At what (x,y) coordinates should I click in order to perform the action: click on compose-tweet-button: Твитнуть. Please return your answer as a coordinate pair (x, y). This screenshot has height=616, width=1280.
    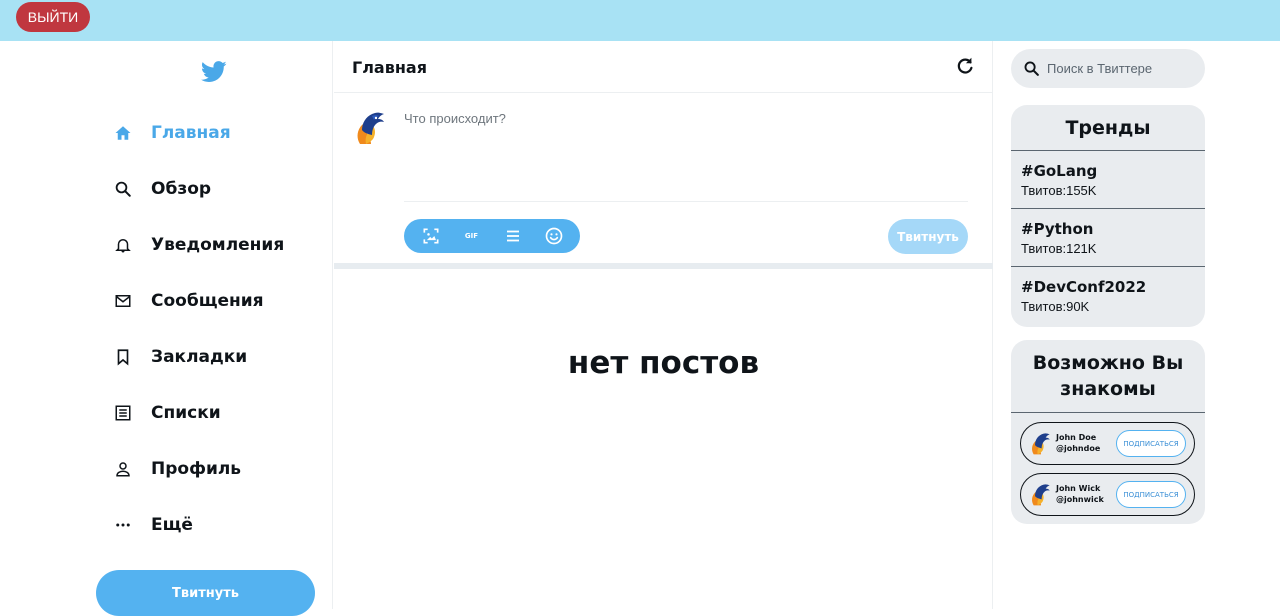
    Looking at the image, I should click on (928, 236).